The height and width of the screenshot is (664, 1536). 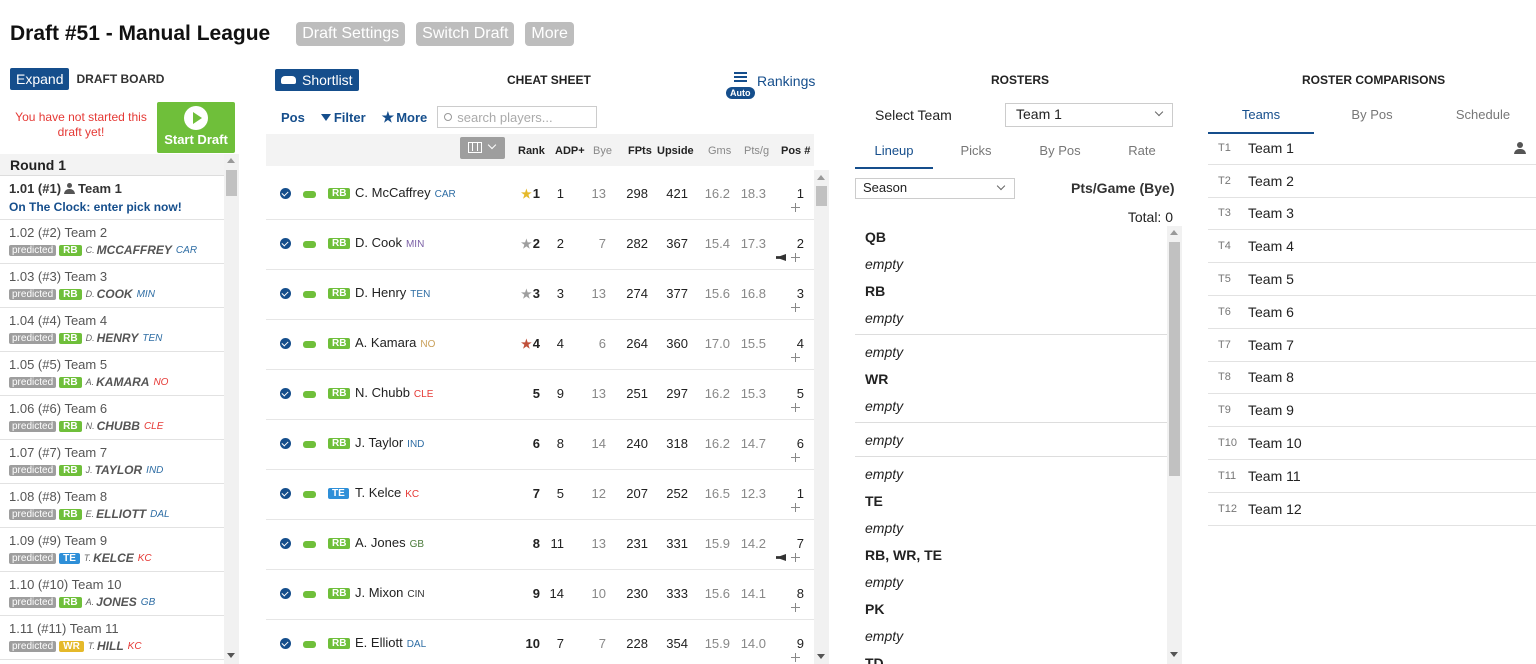 I want to click on team-row: T1 Team 1, so click(x=1372, y=148).